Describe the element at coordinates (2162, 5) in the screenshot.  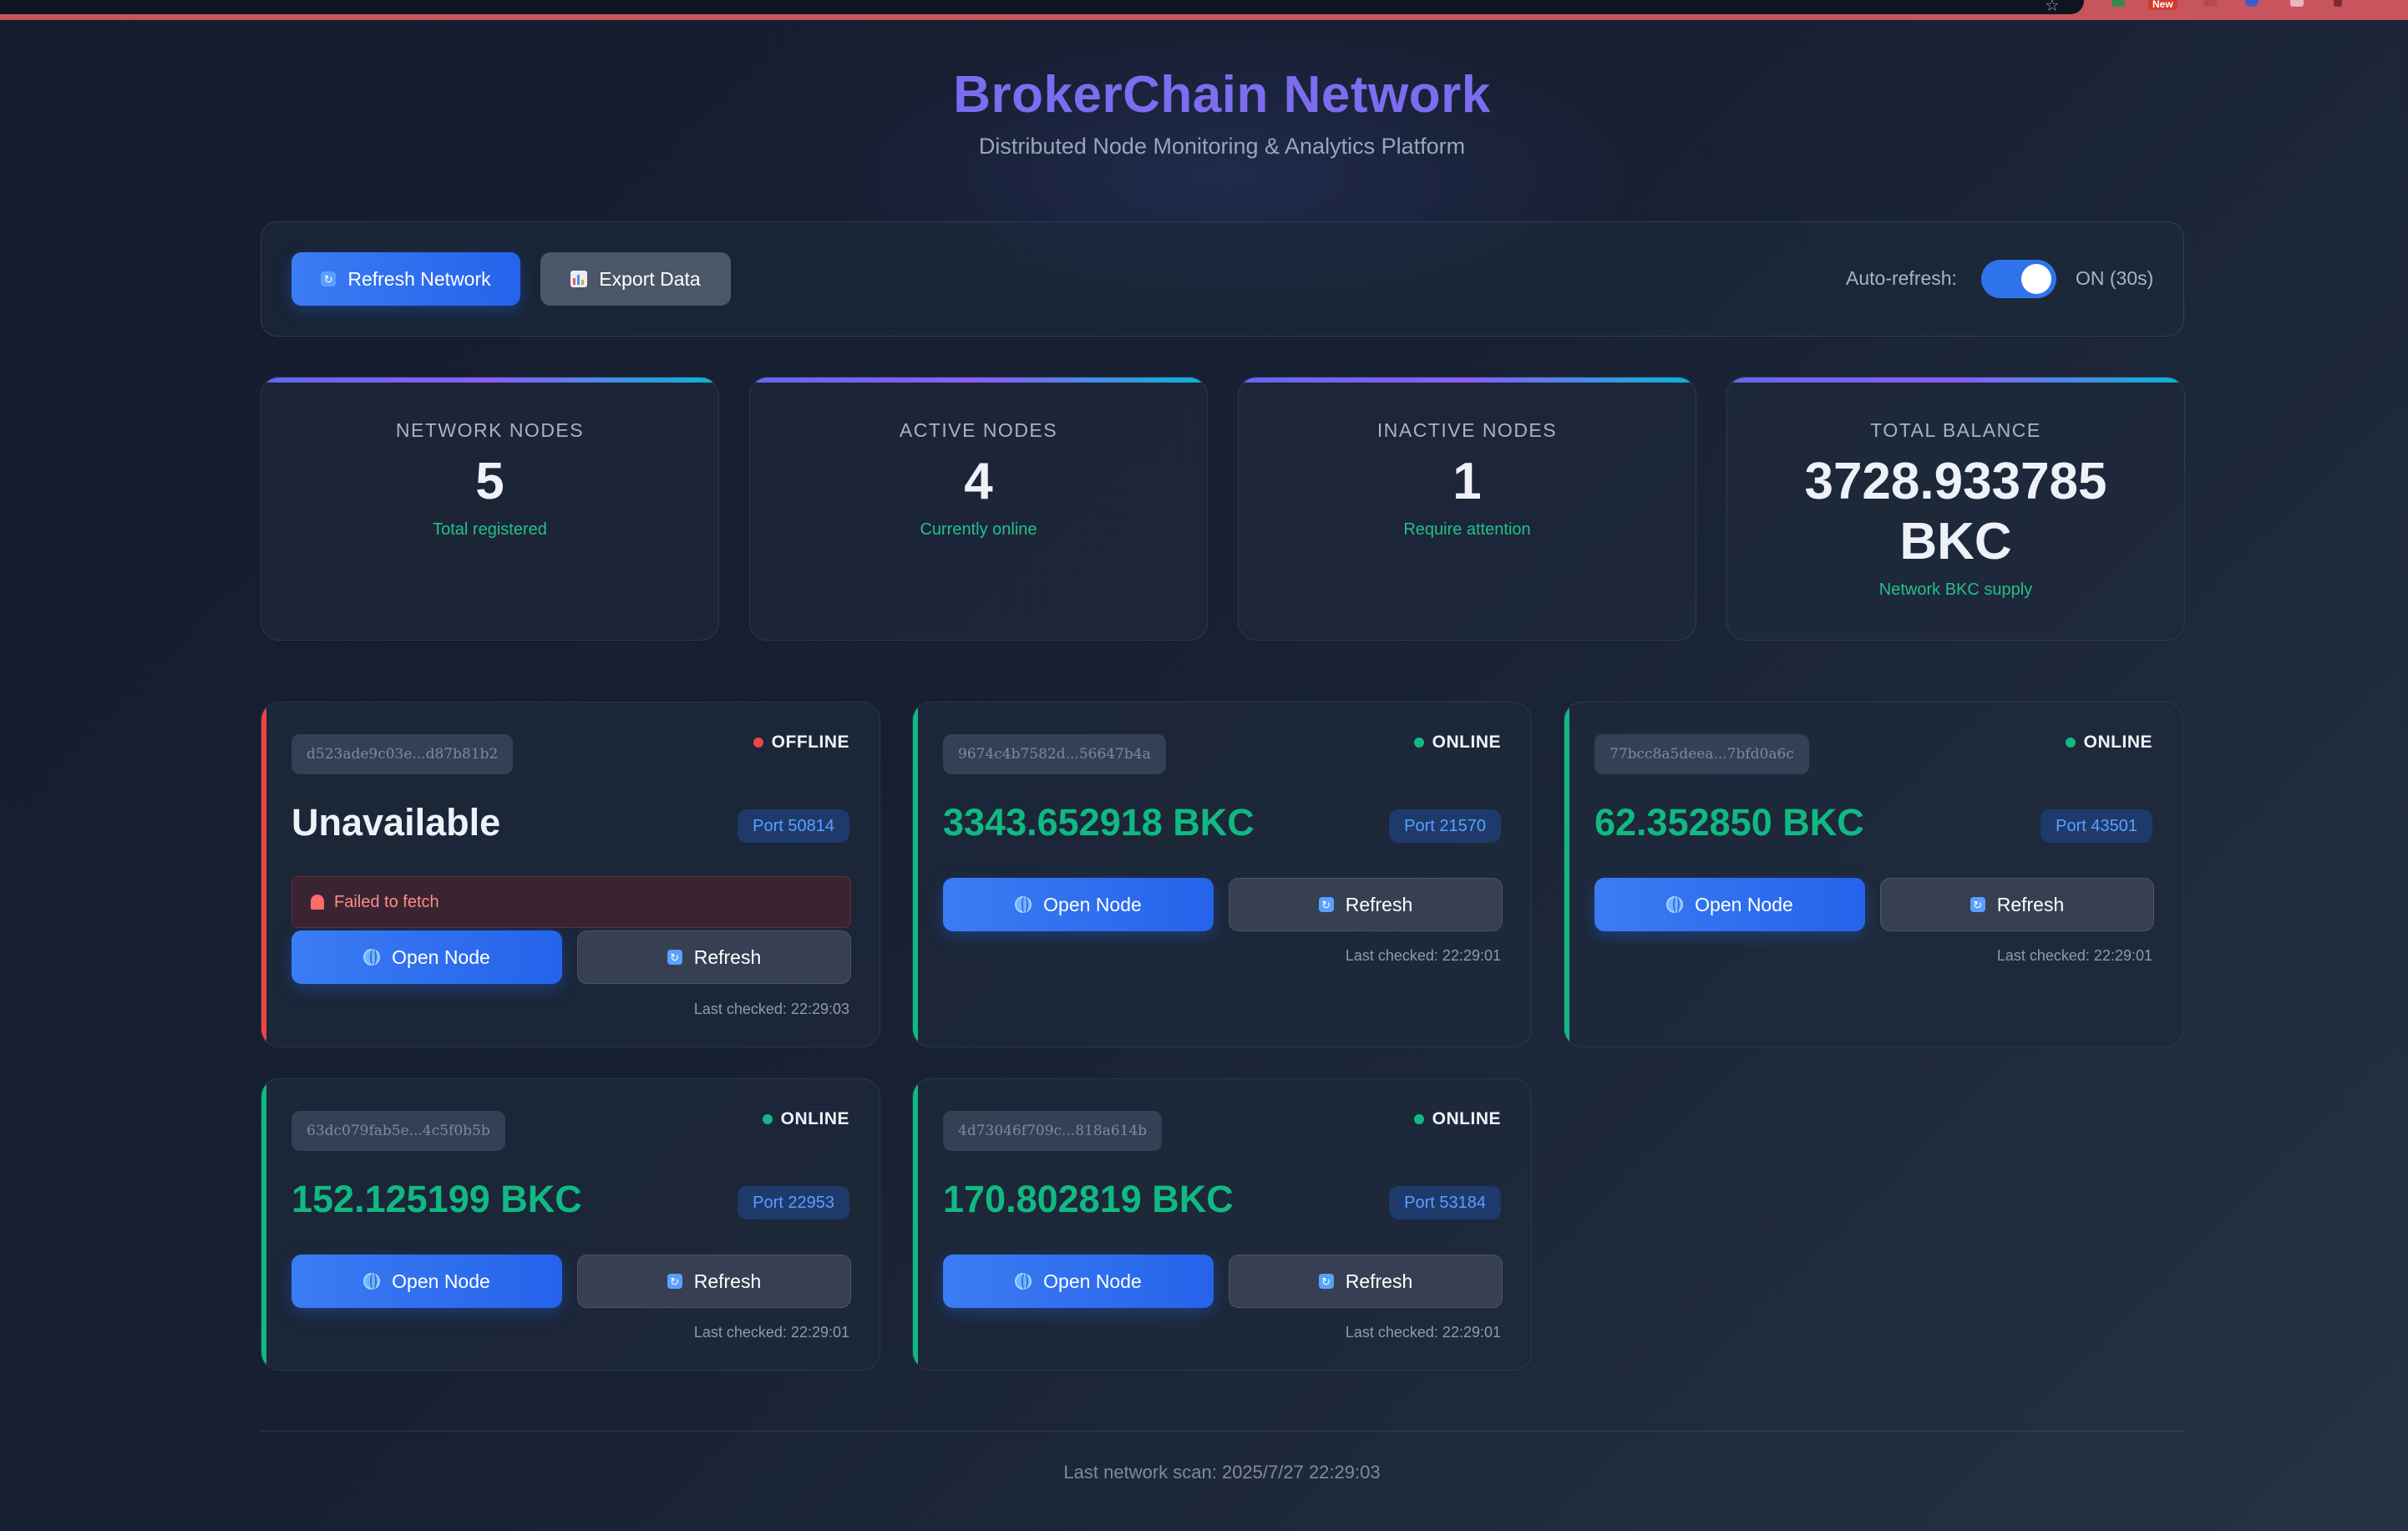
I see `new-badge: New` at that location.